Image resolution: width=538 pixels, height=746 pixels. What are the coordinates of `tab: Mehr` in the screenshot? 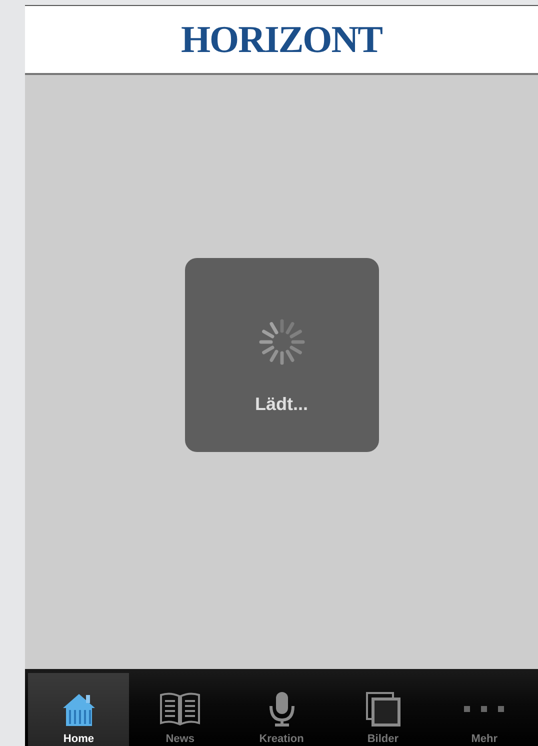 It's located at (485, 709).